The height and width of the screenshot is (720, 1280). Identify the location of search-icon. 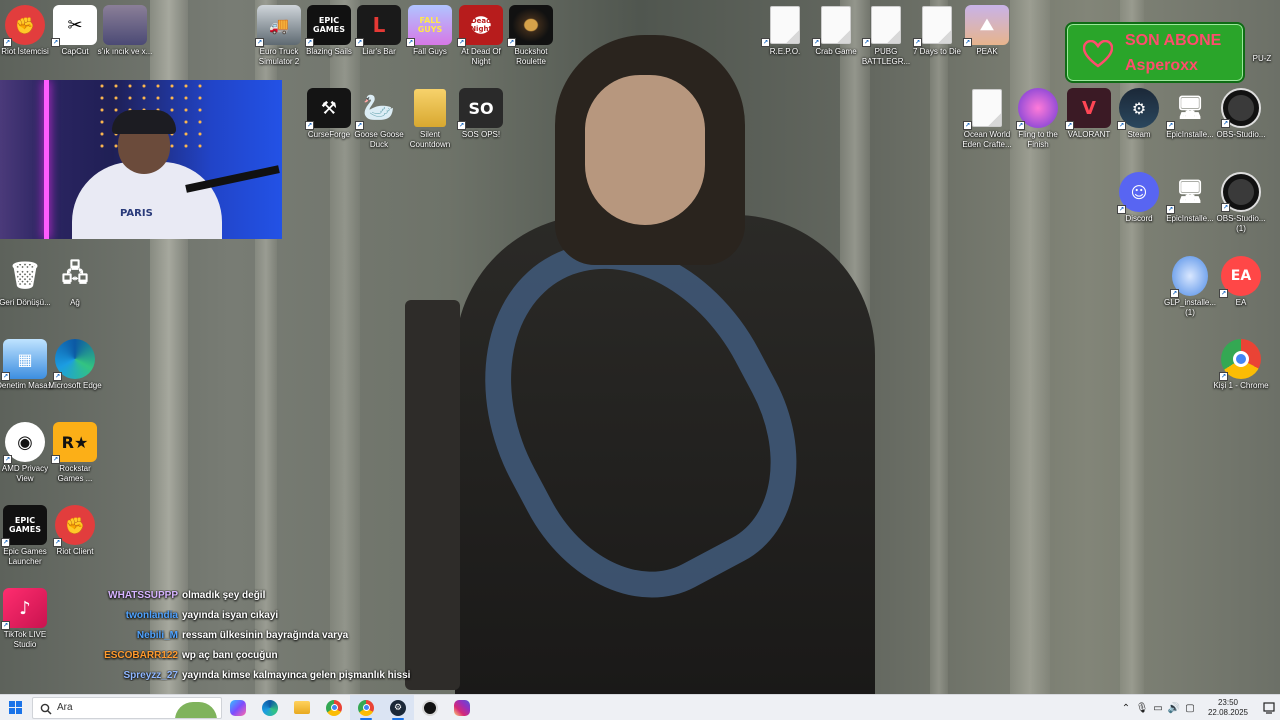
(46, 709).